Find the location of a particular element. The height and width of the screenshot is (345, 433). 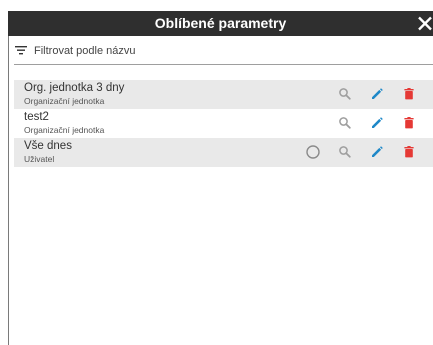

radio-unchecked-icon is located at coordinates (313, 152).